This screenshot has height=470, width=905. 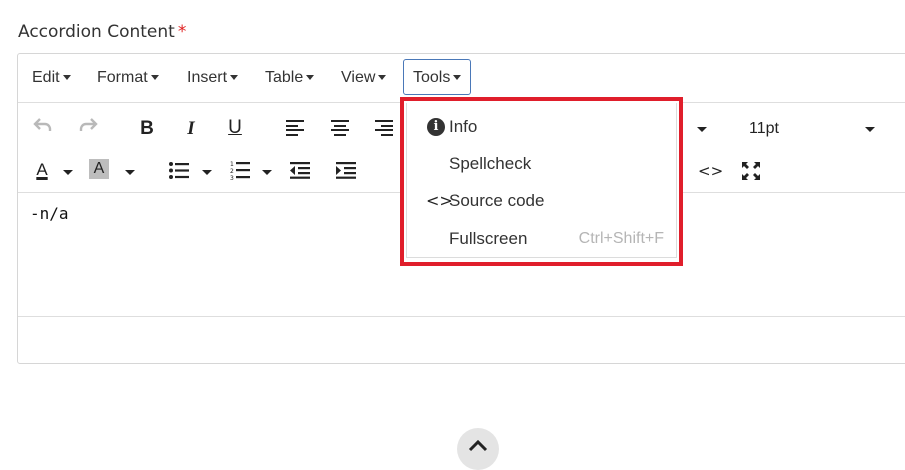 What do you see at coordinates (490, 163) in the screenshot?
I see `menu-item-spellcheck-label: Spellcheck` at bounding box center [490, 163].